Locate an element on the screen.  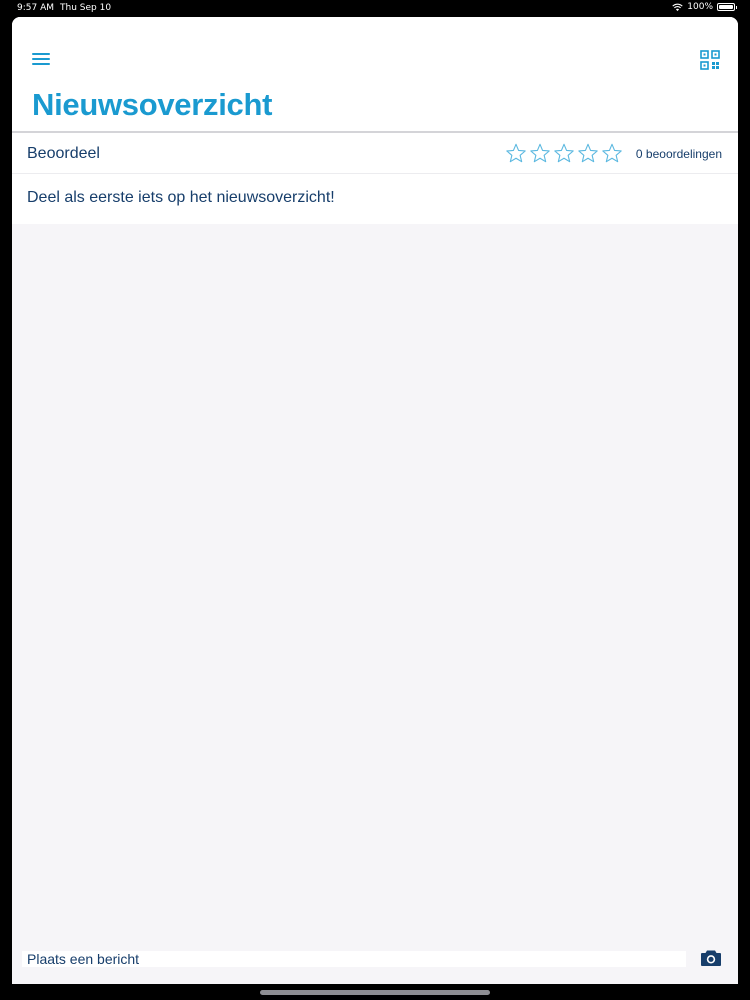
home-indicator is located at coordinates (375, 992).